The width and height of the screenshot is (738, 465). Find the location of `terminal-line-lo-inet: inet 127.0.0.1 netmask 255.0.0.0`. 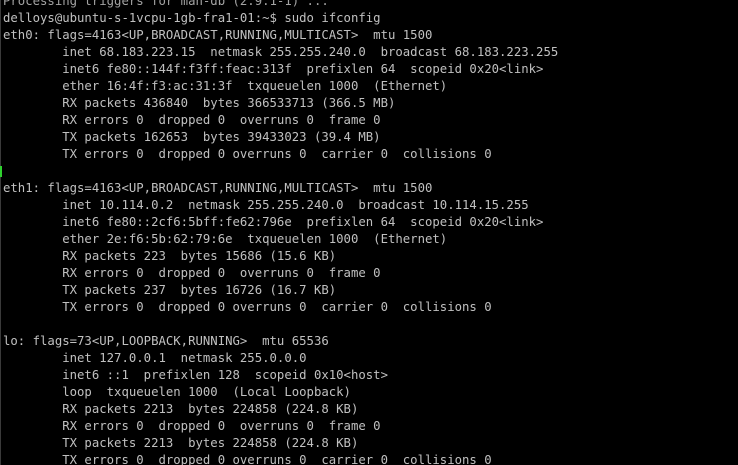

terminal-line-lo-inet: inet 127.0.0.1 netmask 255.0.0.0 is located at coordinates (155, 358).